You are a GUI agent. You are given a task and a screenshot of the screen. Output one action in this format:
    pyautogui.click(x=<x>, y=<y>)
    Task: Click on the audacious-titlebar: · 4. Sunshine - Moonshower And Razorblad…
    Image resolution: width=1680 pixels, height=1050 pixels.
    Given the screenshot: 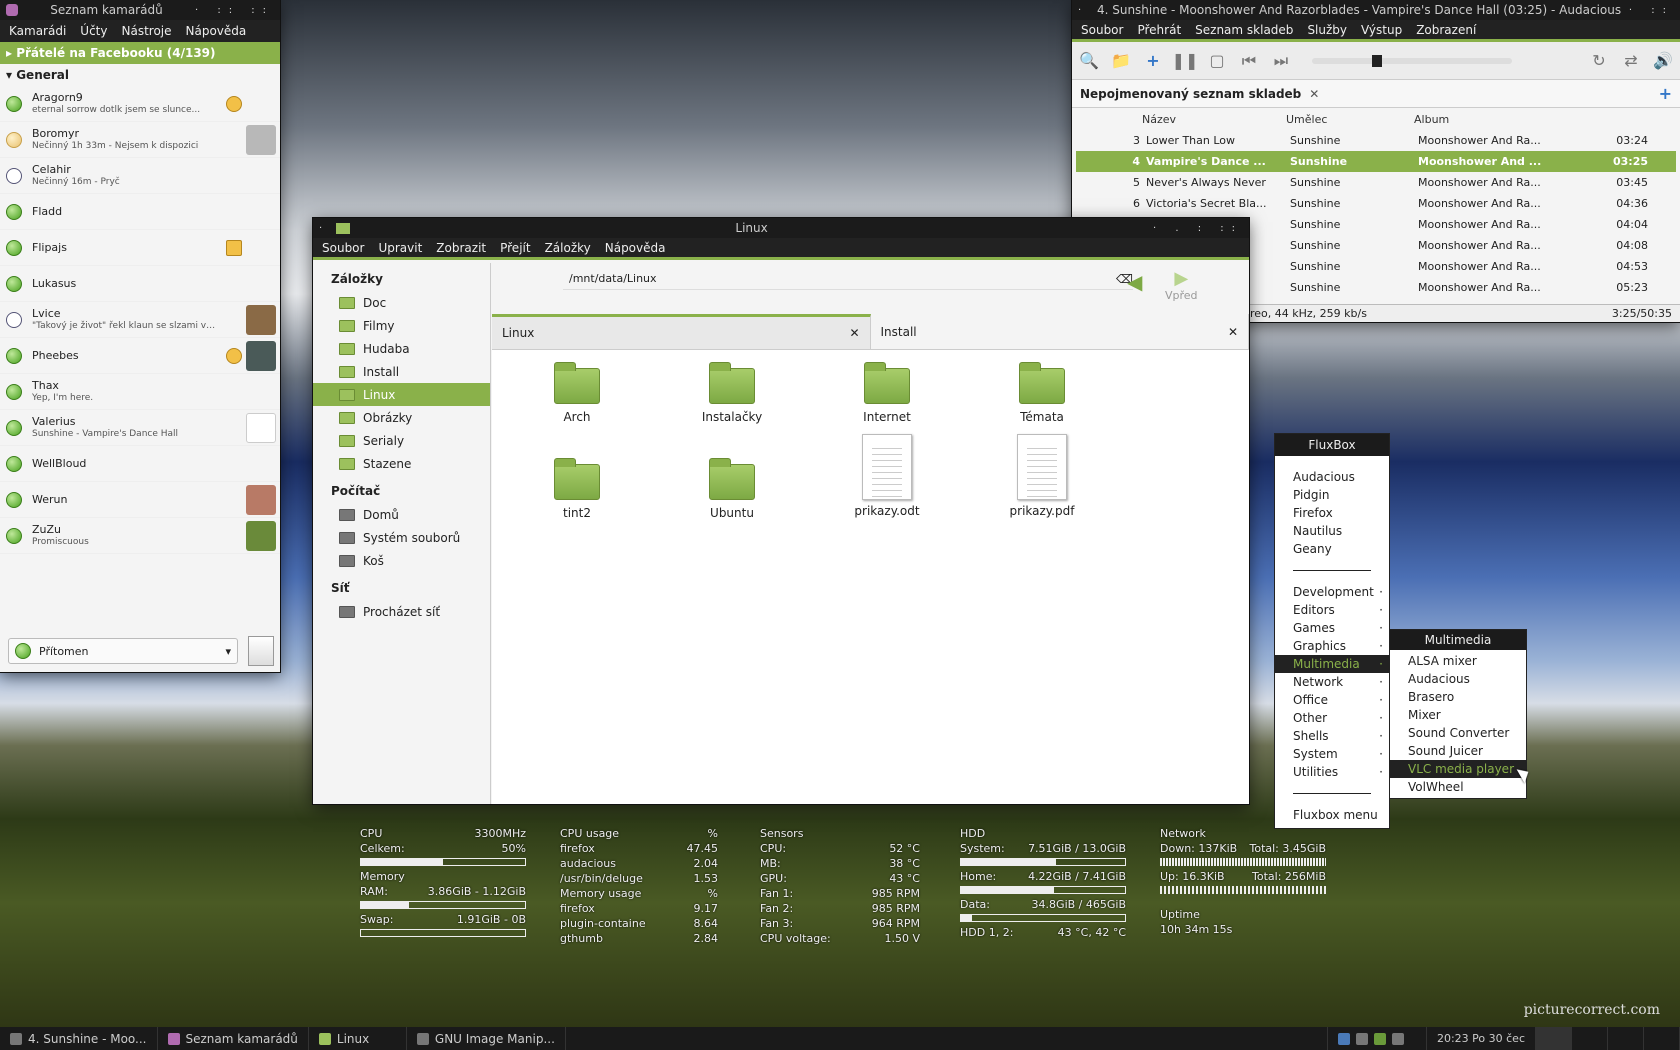 What is the action you would take?
    pyautogui.click(x=1376, y=10)
    